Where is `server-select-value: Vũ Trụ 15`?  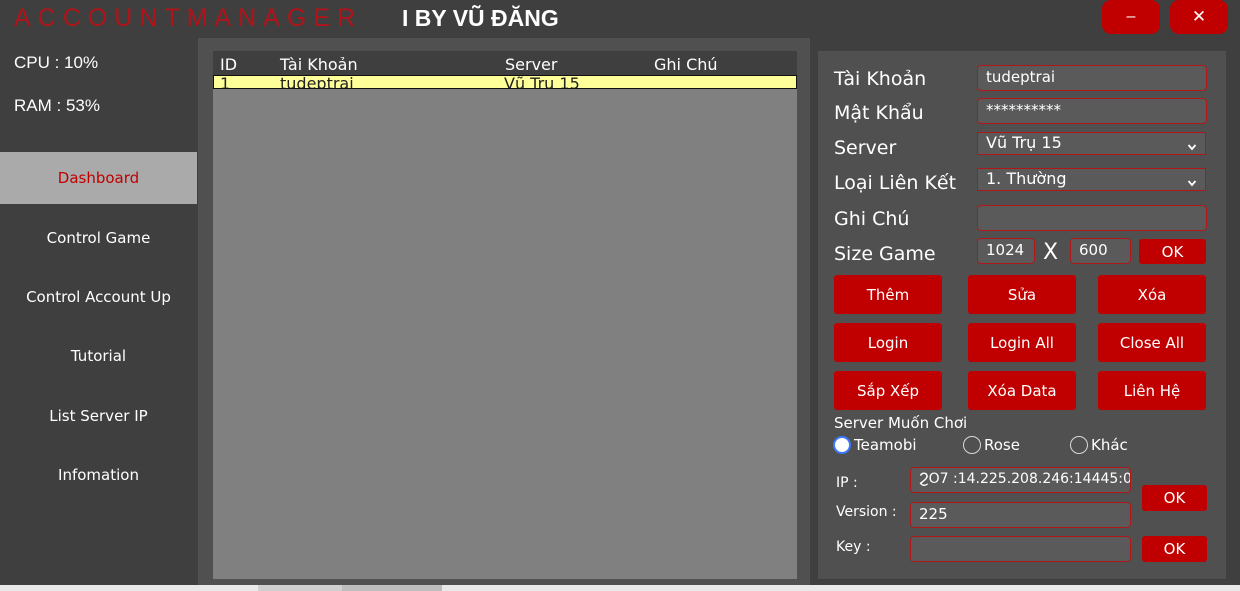
server-select-value: Vũ Trụ 15 is located at coordinates (1024, 142).